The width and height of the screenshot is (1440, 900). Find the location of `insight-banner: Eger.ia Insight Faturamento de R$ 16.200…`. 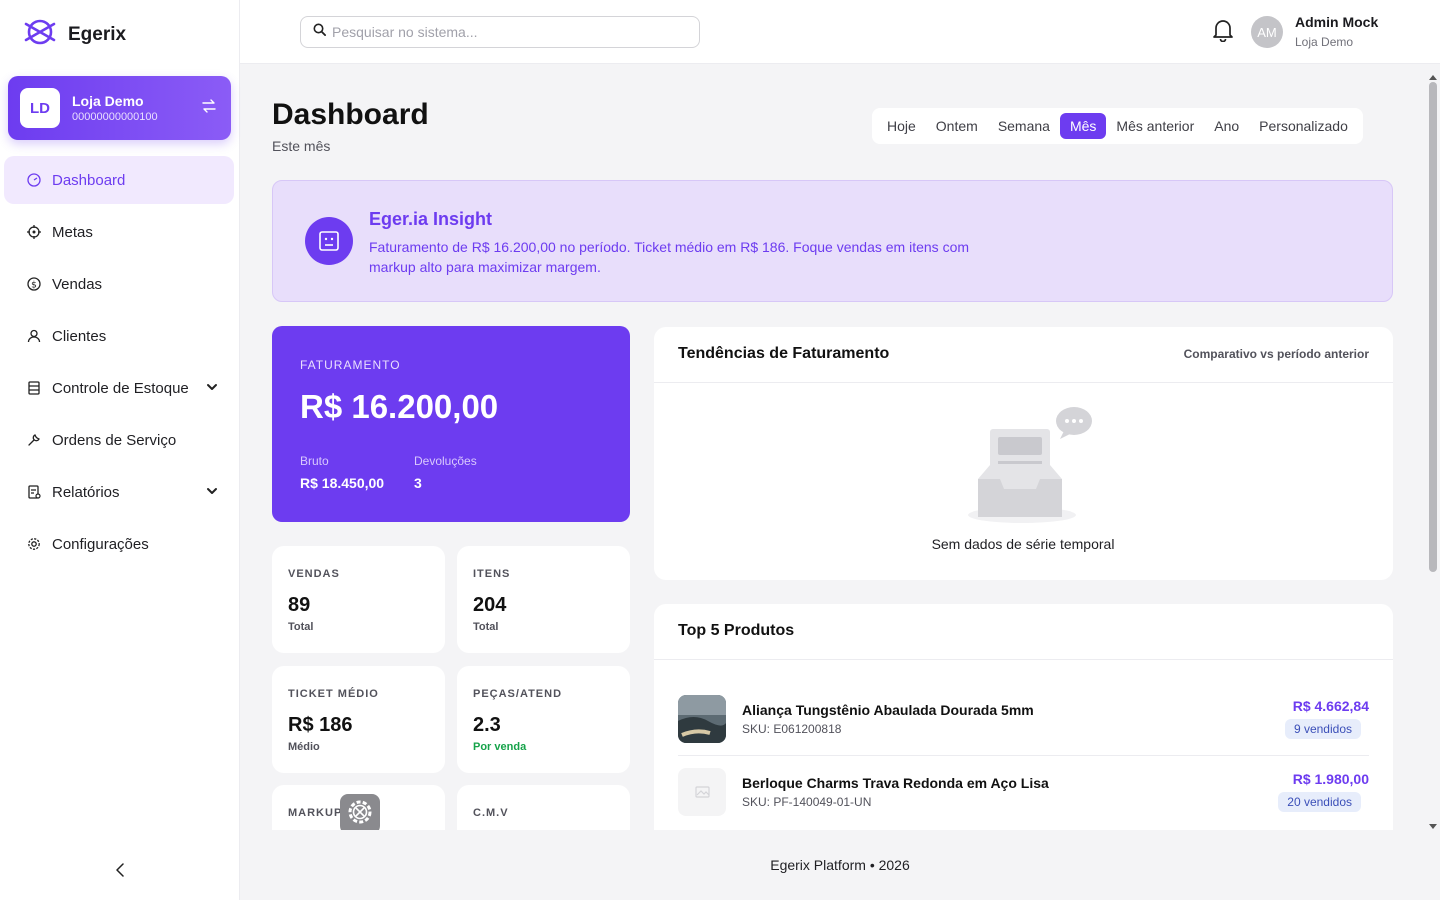

insight-banner: Eger.ia Insight Faturamento de R$ 16.200… is located at coordinates (832, 241).